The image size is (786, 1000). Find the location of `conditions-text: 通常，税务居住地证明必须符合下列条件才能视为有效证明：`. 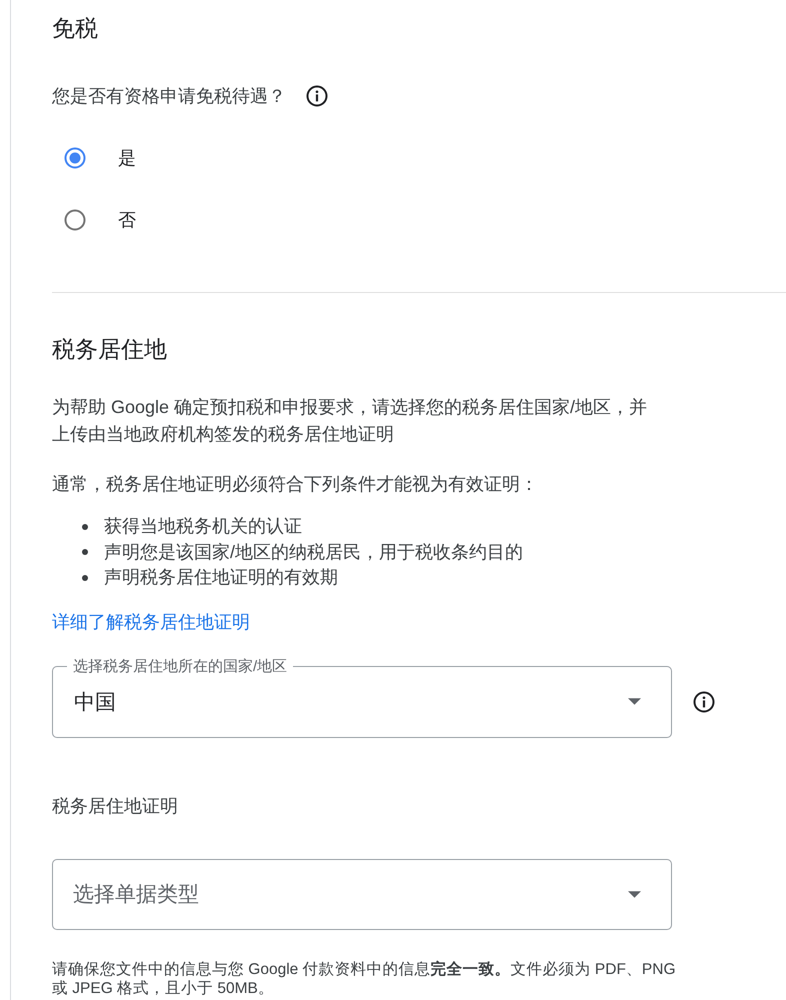

conditions-text: 通常，税务居住地证明必须符合下列条件才能视为有效证明： is located at coordinates (295, 484).